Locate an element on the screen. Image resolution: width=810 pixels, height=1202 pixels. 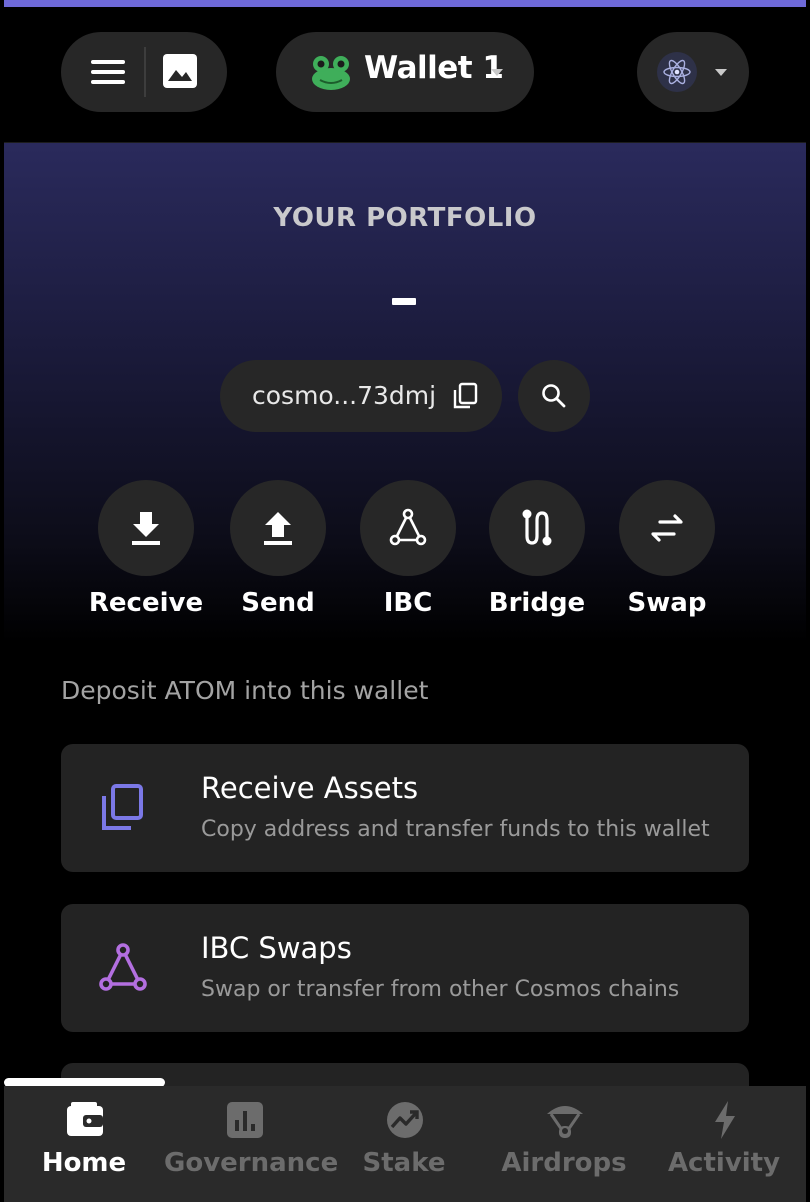
send-button is located at coordinates (278, 528).